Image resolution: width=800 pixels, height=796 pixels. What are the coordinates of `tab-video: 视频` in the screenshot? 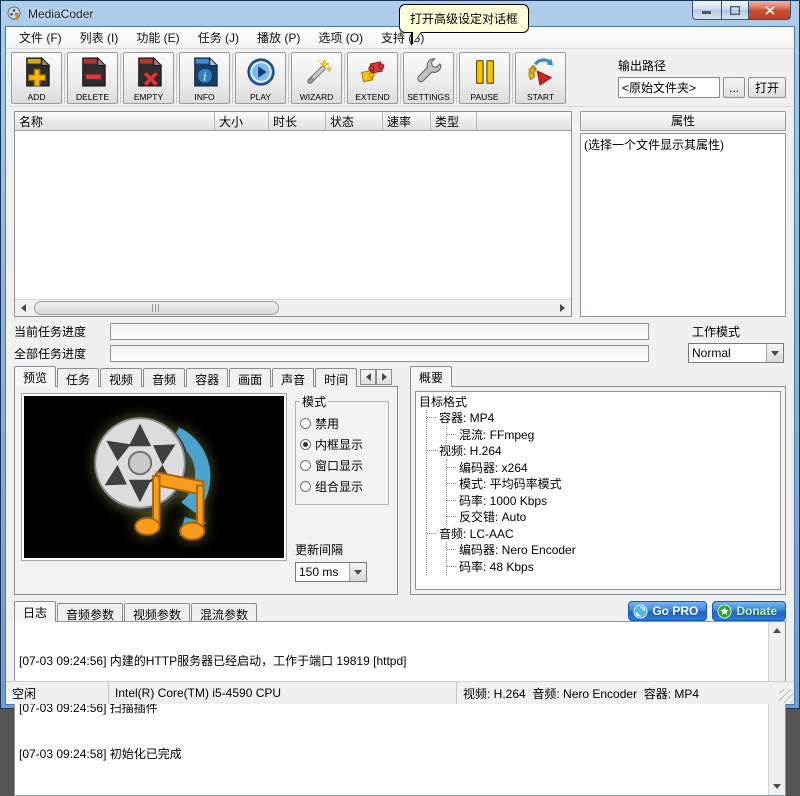 It's located at (121, 377).